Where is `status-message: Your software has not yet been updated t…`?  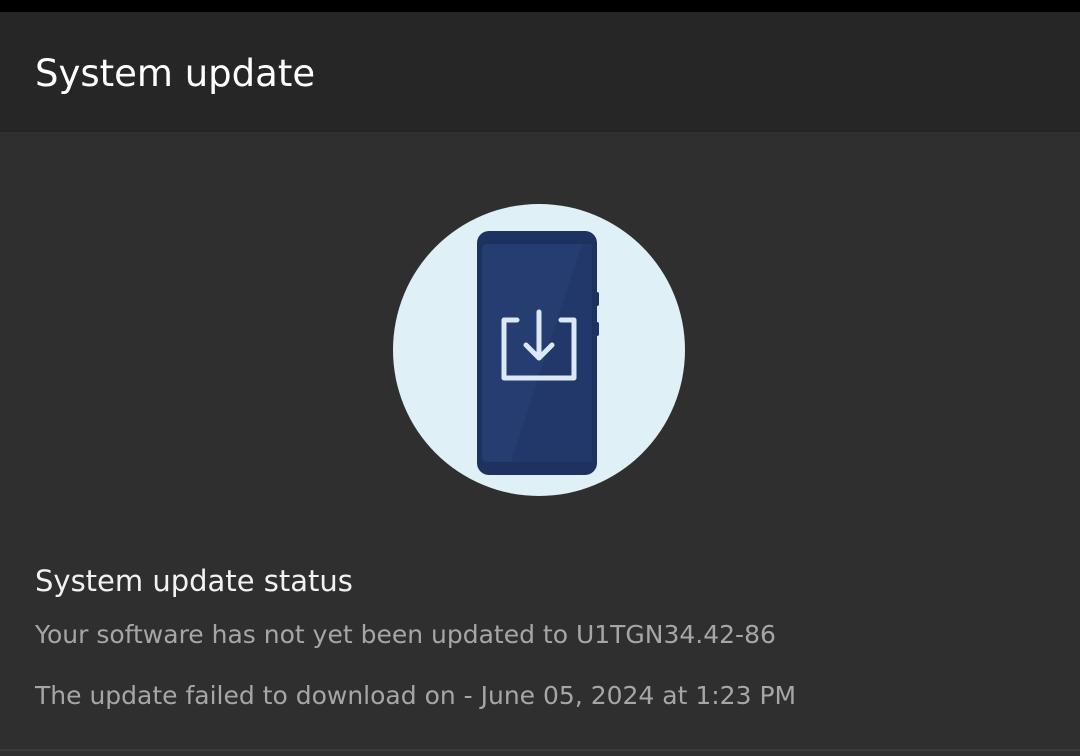
status-message: Your software has not yet been updated t… is located at coordinates (405, 634).